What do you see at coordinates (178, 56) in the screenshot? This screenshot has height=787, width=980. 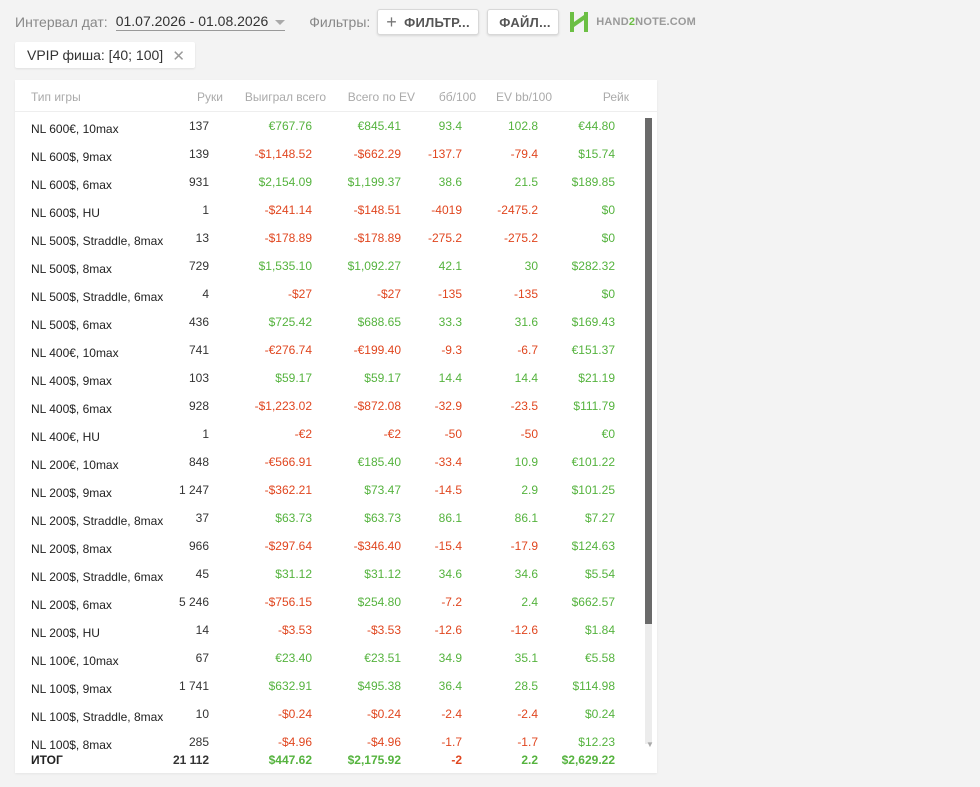 I see `close-icon: ✕` at bounding box center [178, 56].